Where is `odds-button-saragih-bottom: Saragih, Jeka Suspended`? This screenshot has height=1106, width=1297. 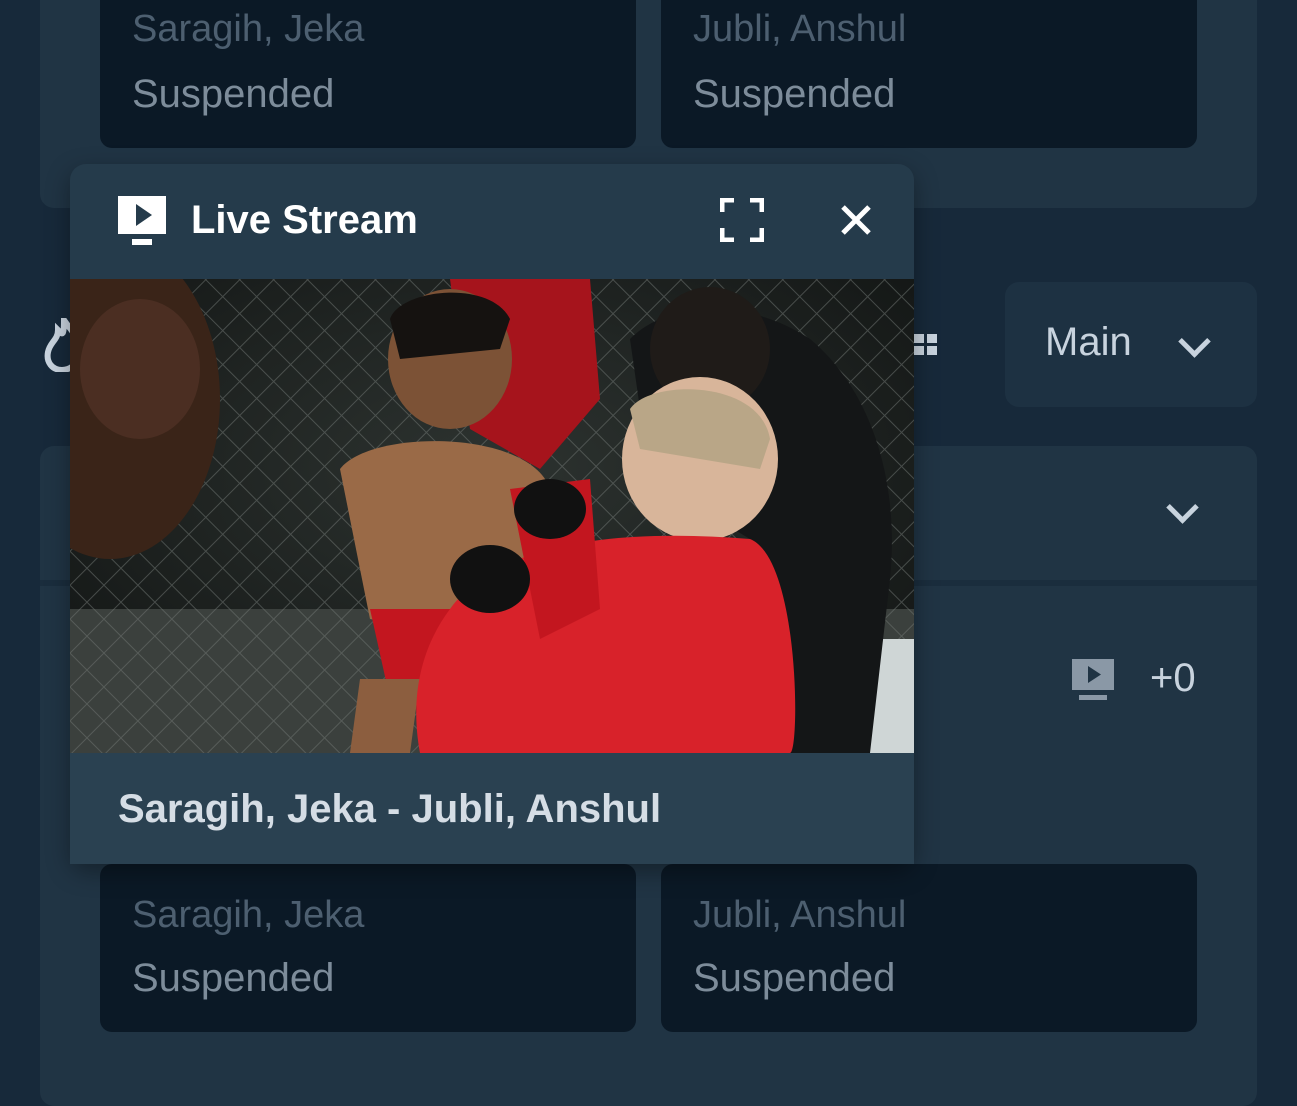 odds-button-saragih-bottom: Saragih, Jeka Suspended is located at coordinates (368, 948).